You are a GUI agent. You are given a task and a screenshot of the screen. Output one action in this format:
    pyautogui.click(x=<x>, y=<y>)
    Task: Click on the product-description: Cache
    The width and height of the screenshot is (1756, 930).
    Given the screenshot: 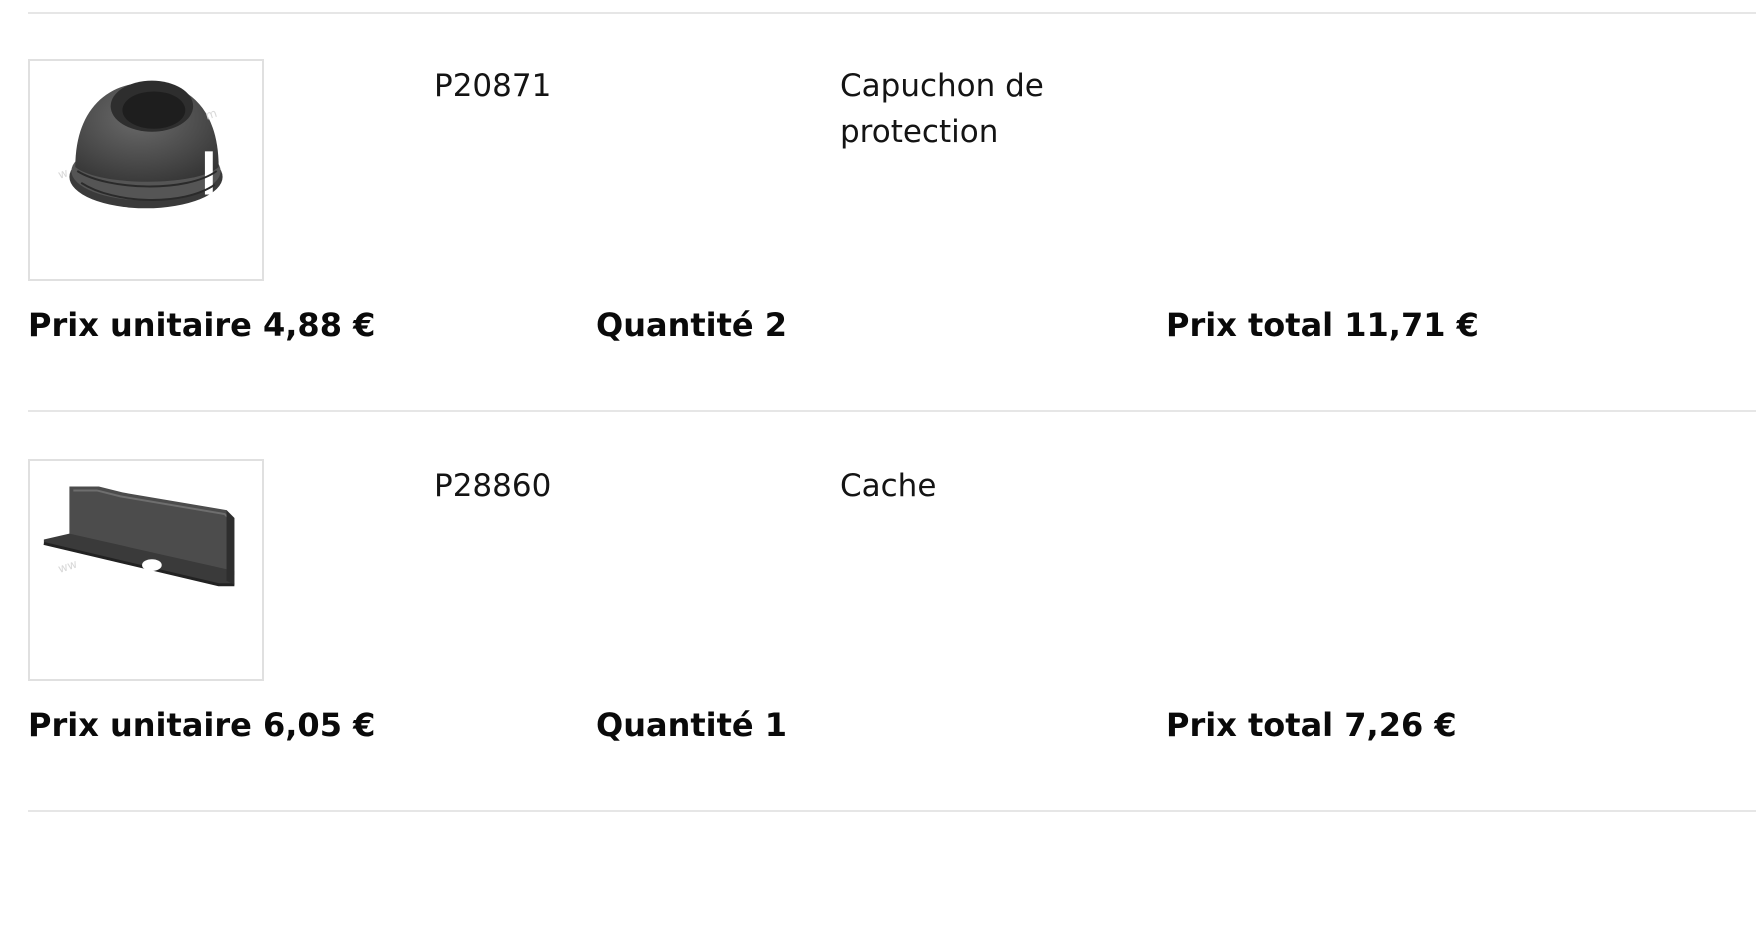 What is the action you would take?
    pyautogui.click(x=888, y=486)
    